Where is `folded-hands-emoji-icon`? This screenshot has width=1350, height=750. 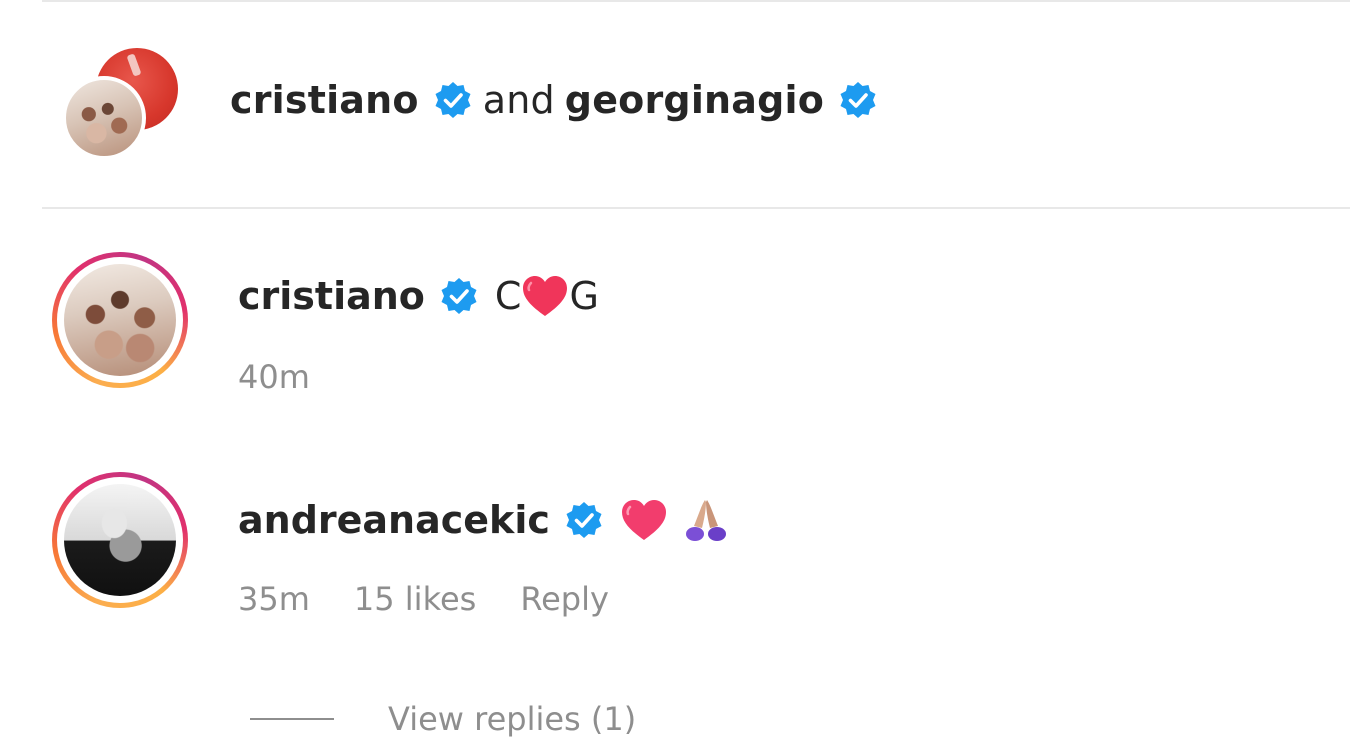
folded-hands-emoji-icon is located at coordinates (705, 520).